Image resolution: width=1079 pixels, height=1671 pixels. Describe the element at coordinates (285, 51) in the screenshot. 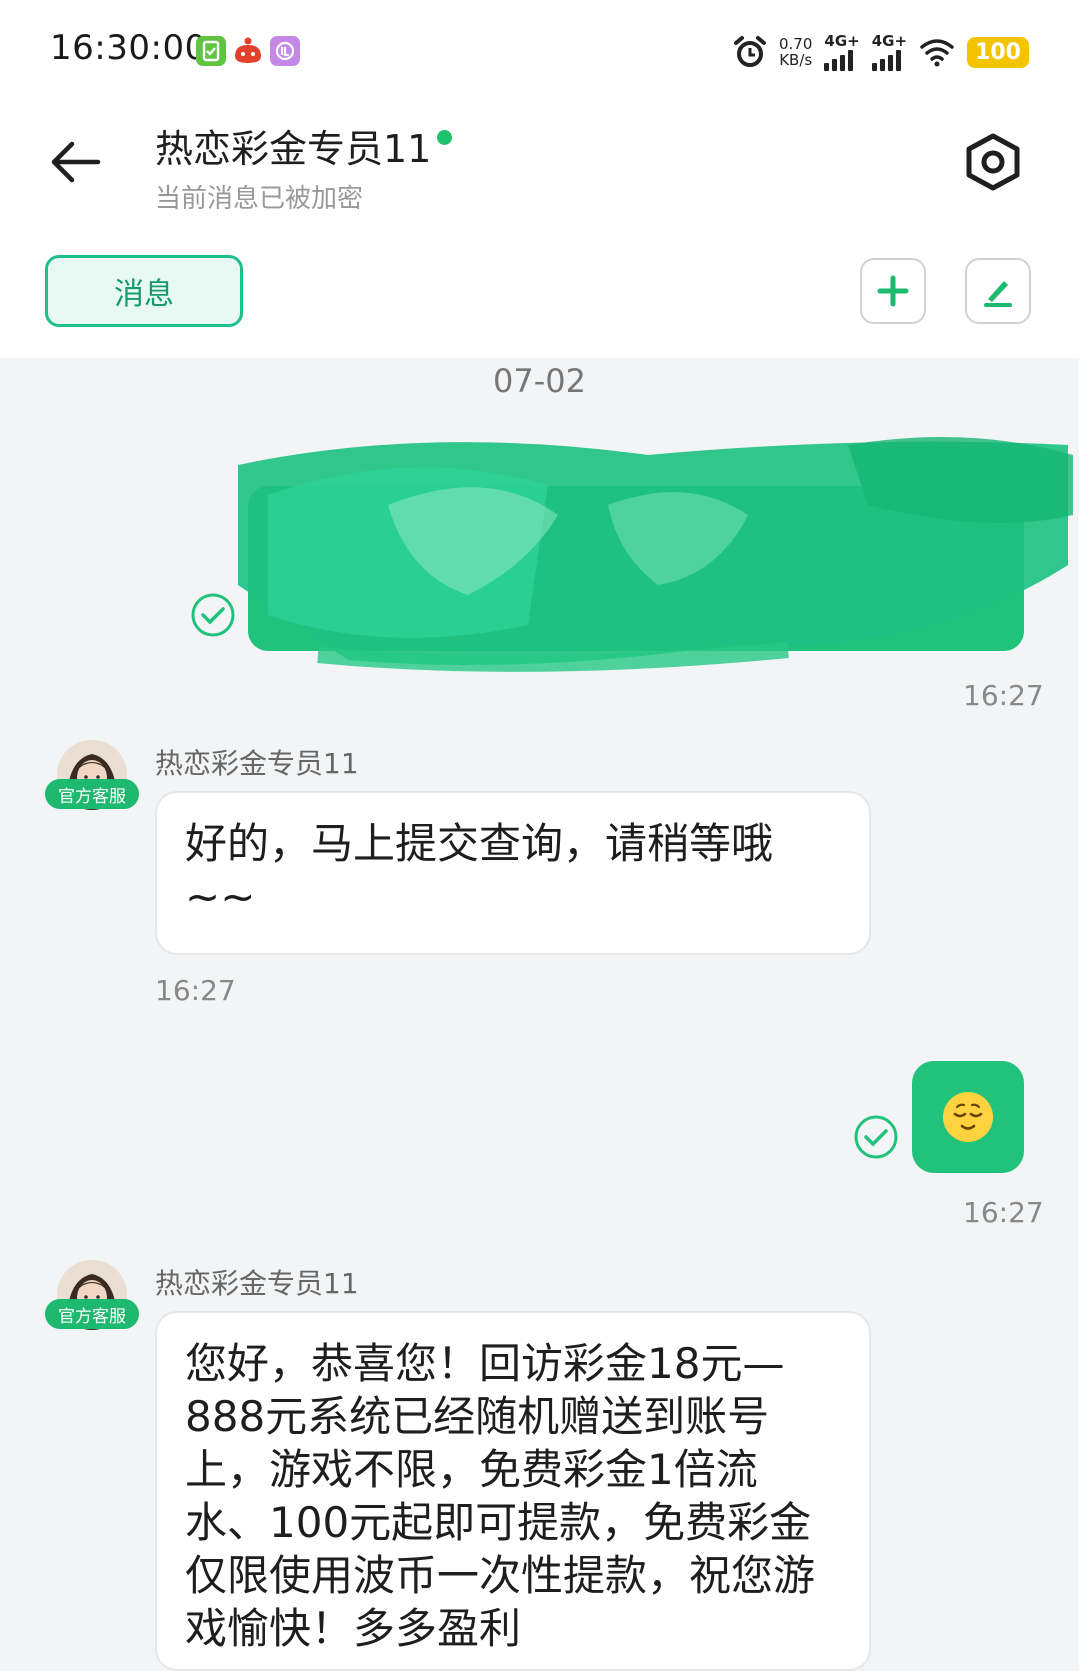

I see `app-purple-icon` at that location.